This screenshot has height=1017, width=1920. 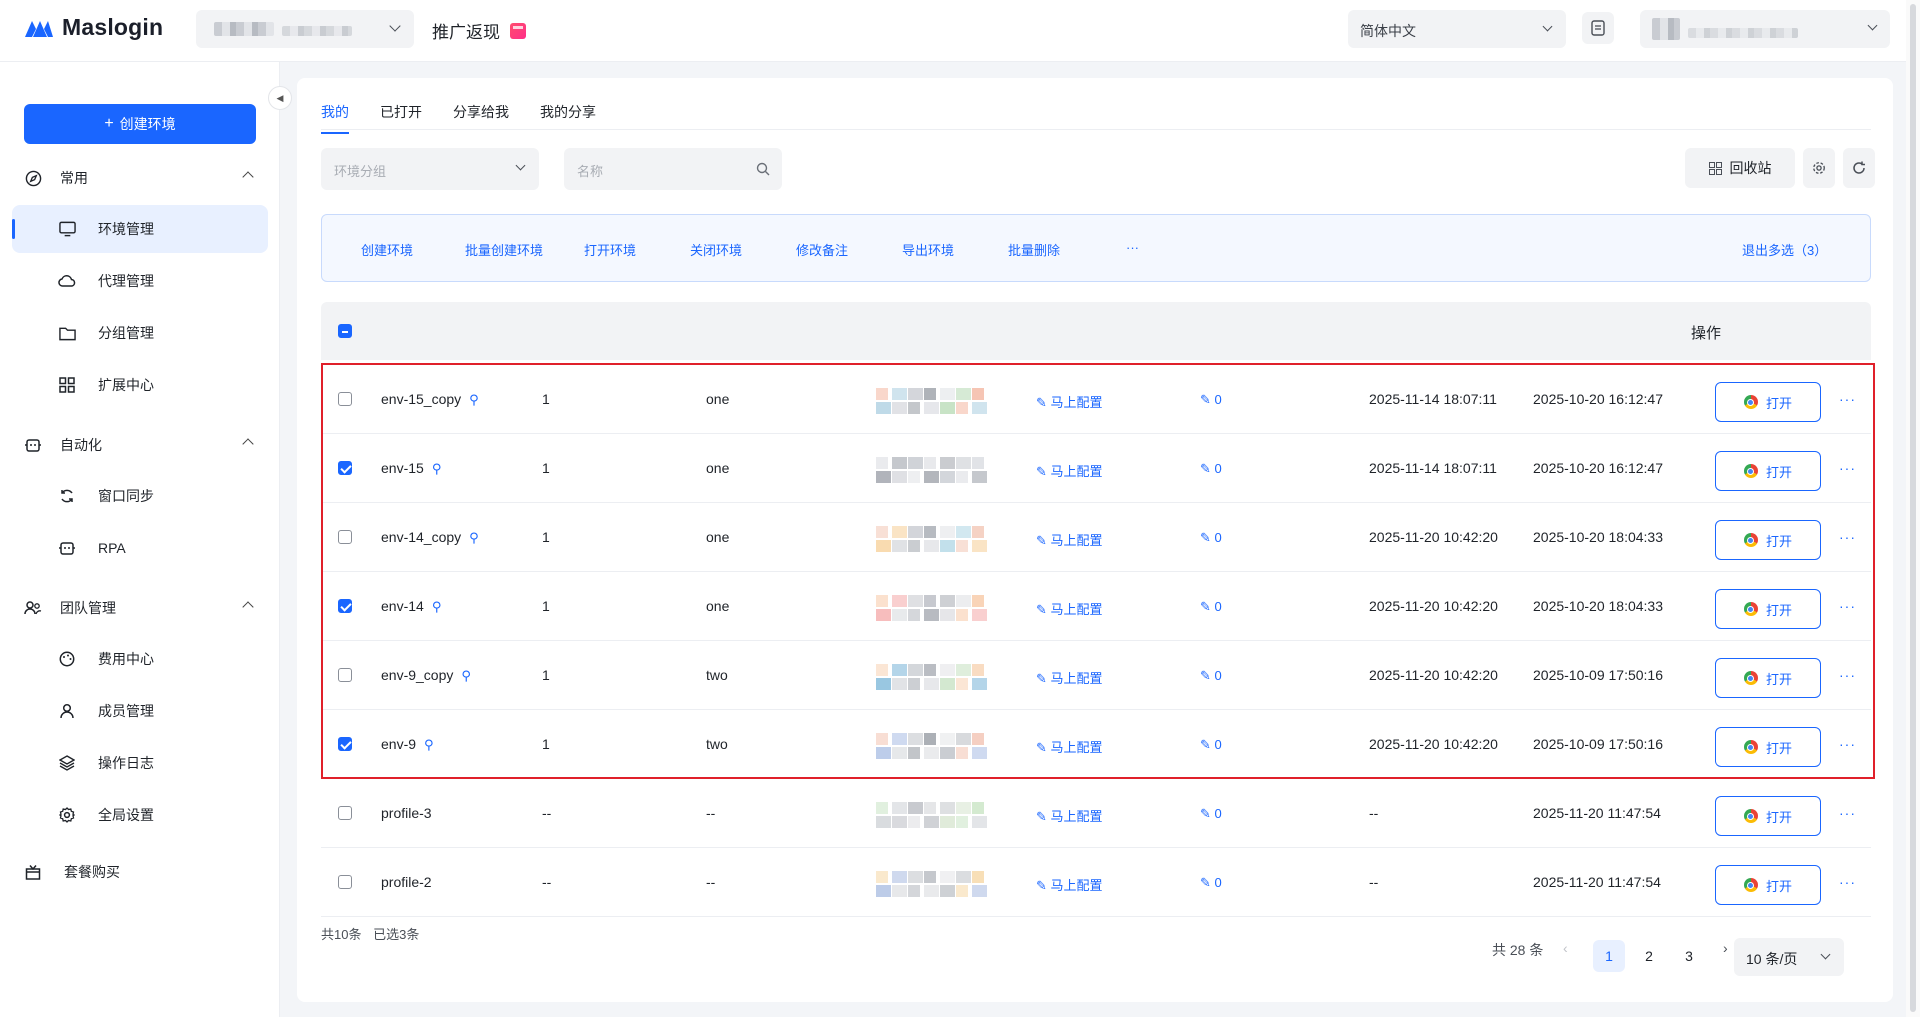 I want to click on name-search-input: 名称, so click(x=673, y=169).